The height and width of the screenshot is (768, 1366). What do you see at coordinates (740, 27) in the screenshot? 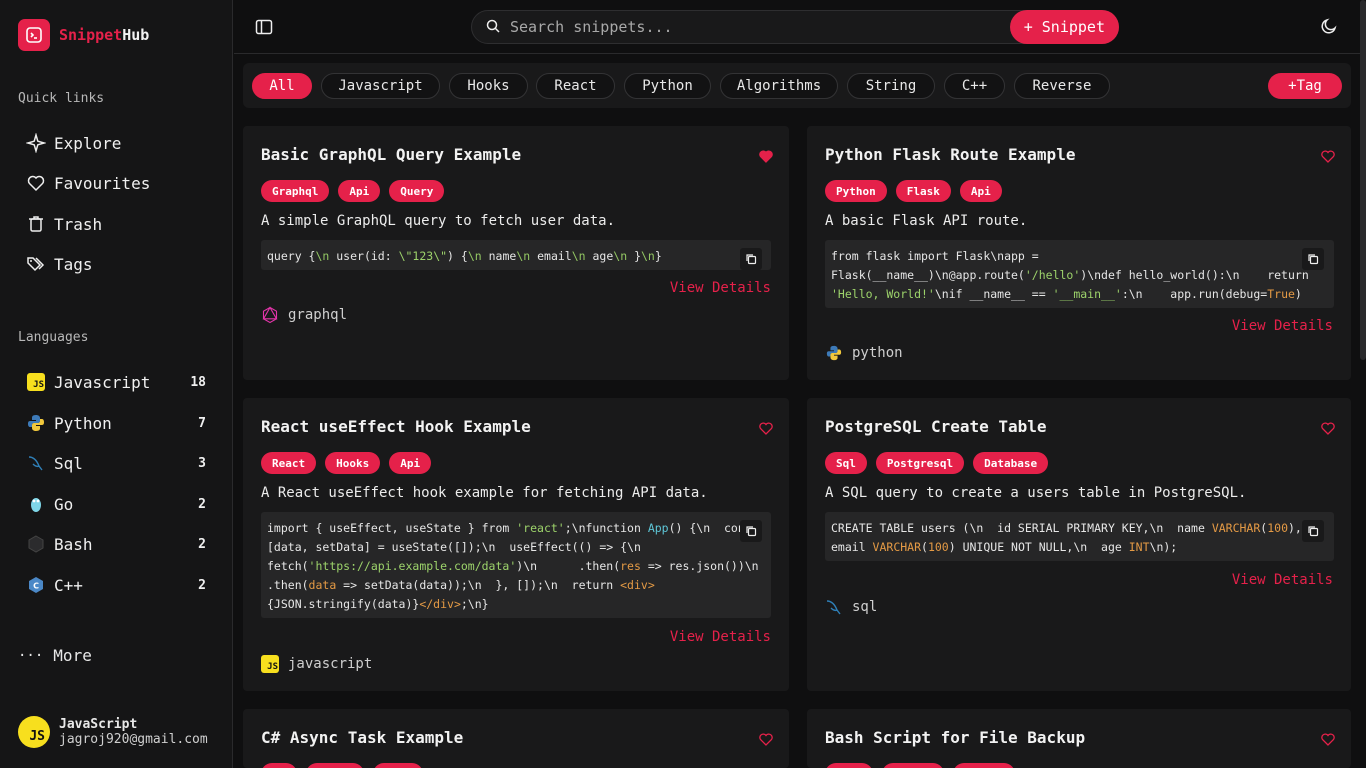
I see `search-input` at bounding box center [740, 27].